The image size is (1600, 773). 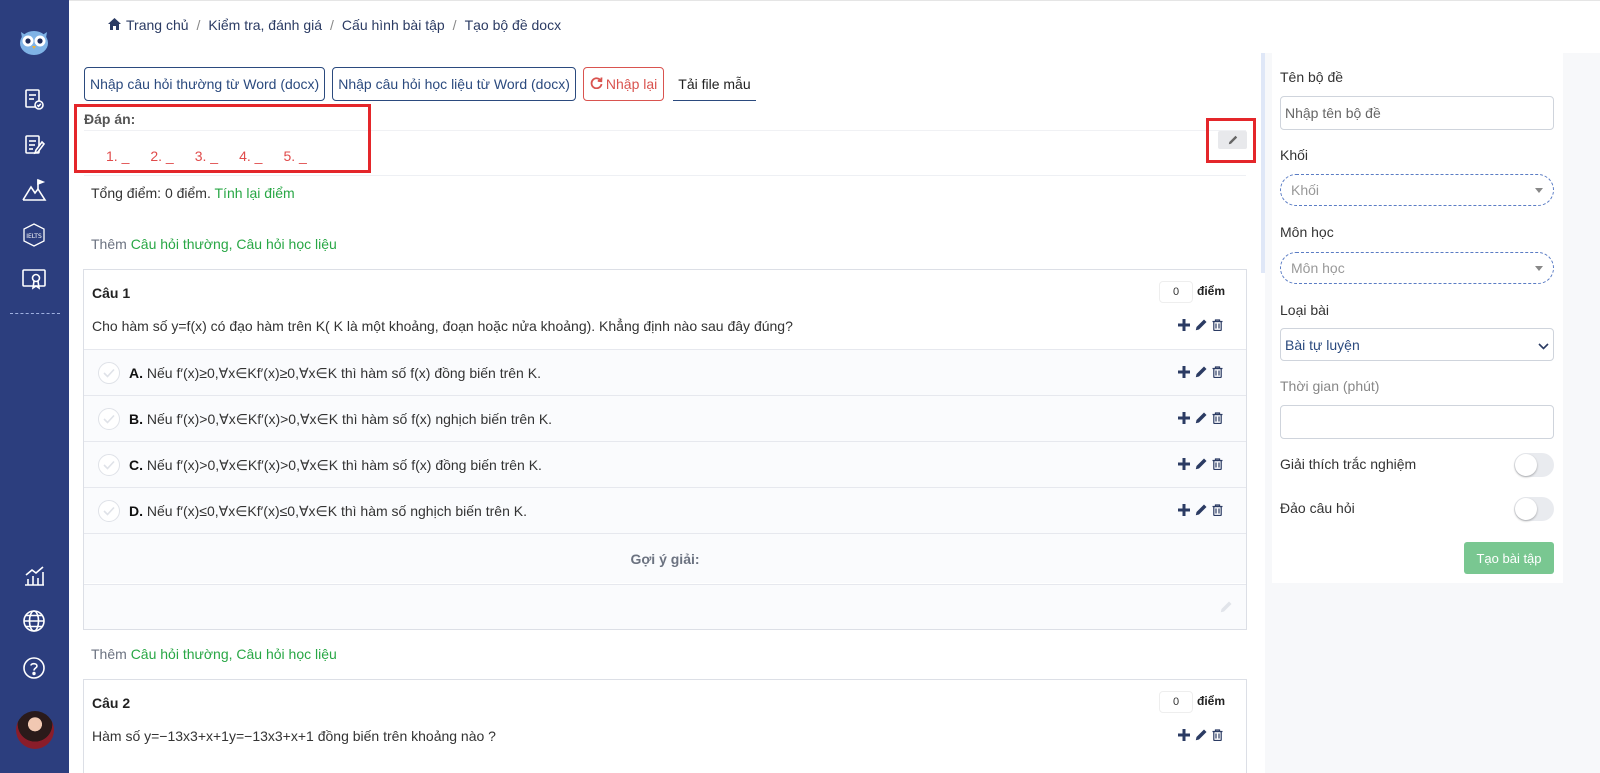 I want to click on ielts-icon: IELTS, so click(x=34, y=235).